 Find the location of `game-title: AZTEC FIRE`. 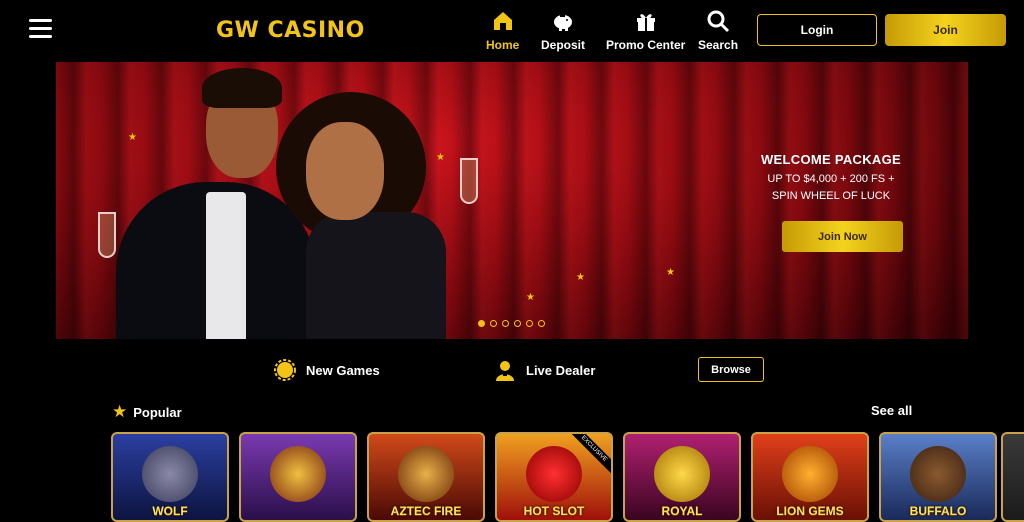

game-title: AZTEC FIRE is located at coordinates (426, 511).